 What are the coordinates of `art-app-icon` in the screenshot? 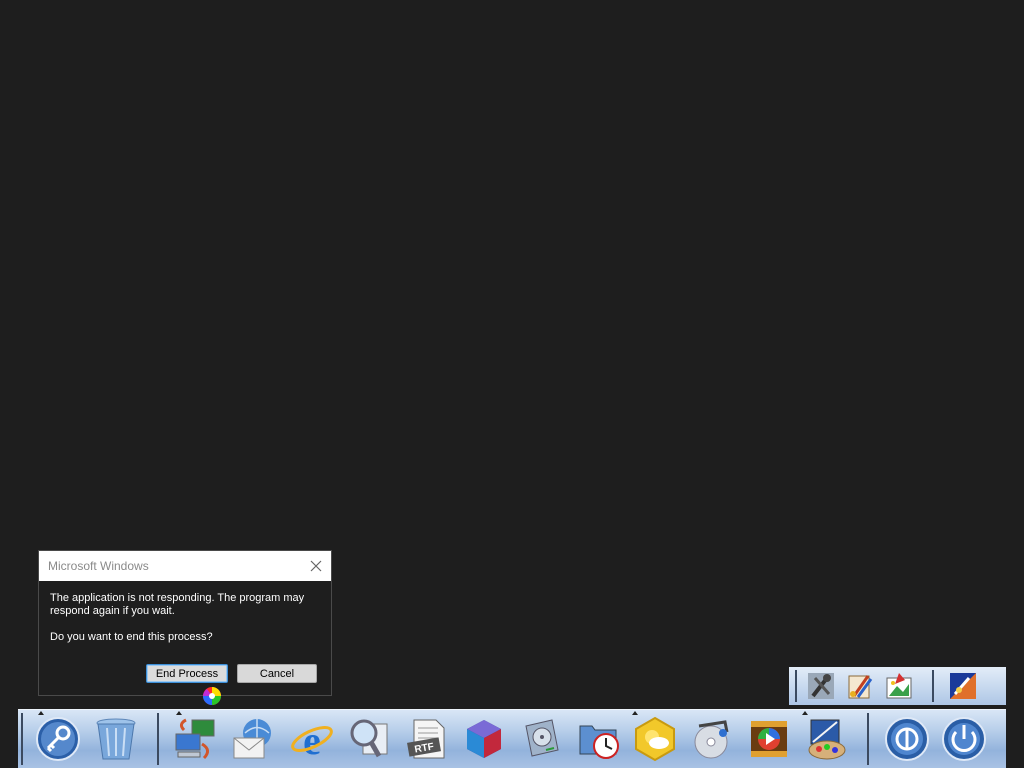 It's located at (963, 686).